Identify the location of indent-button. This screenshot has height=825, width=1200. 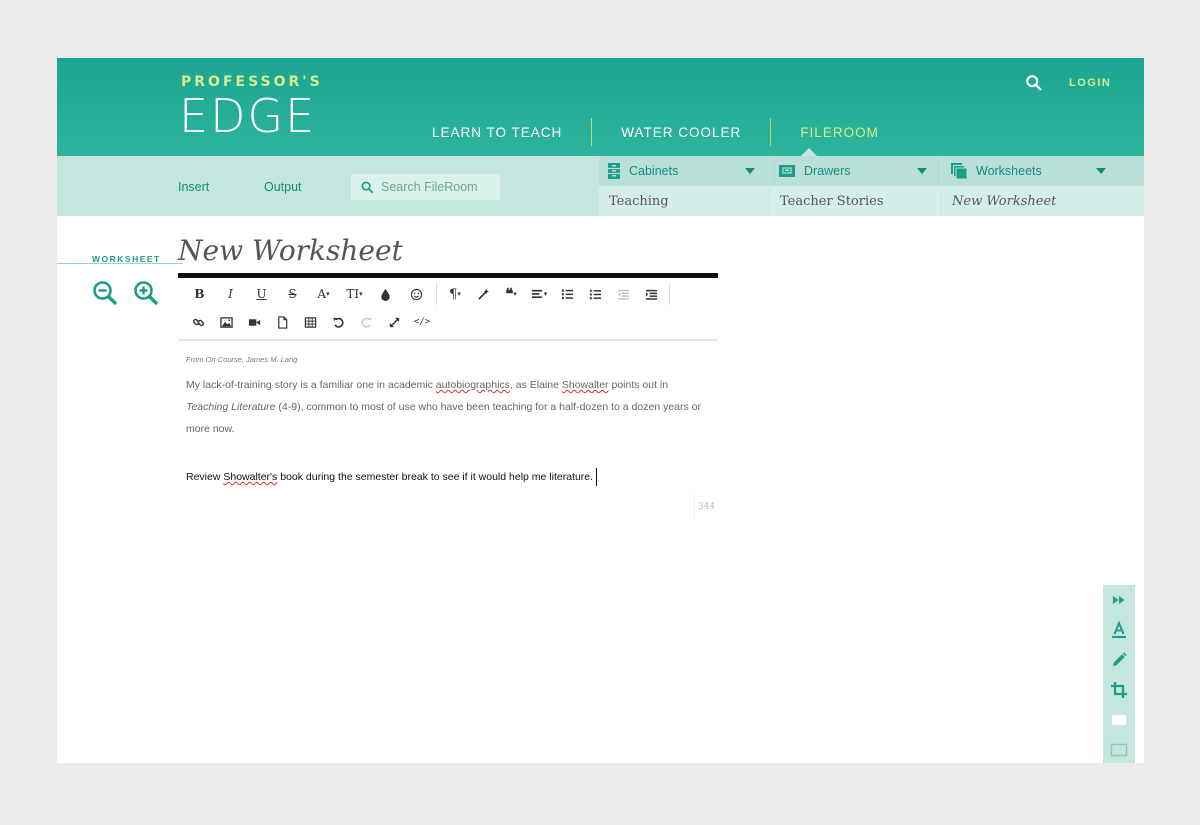
(651, 294).